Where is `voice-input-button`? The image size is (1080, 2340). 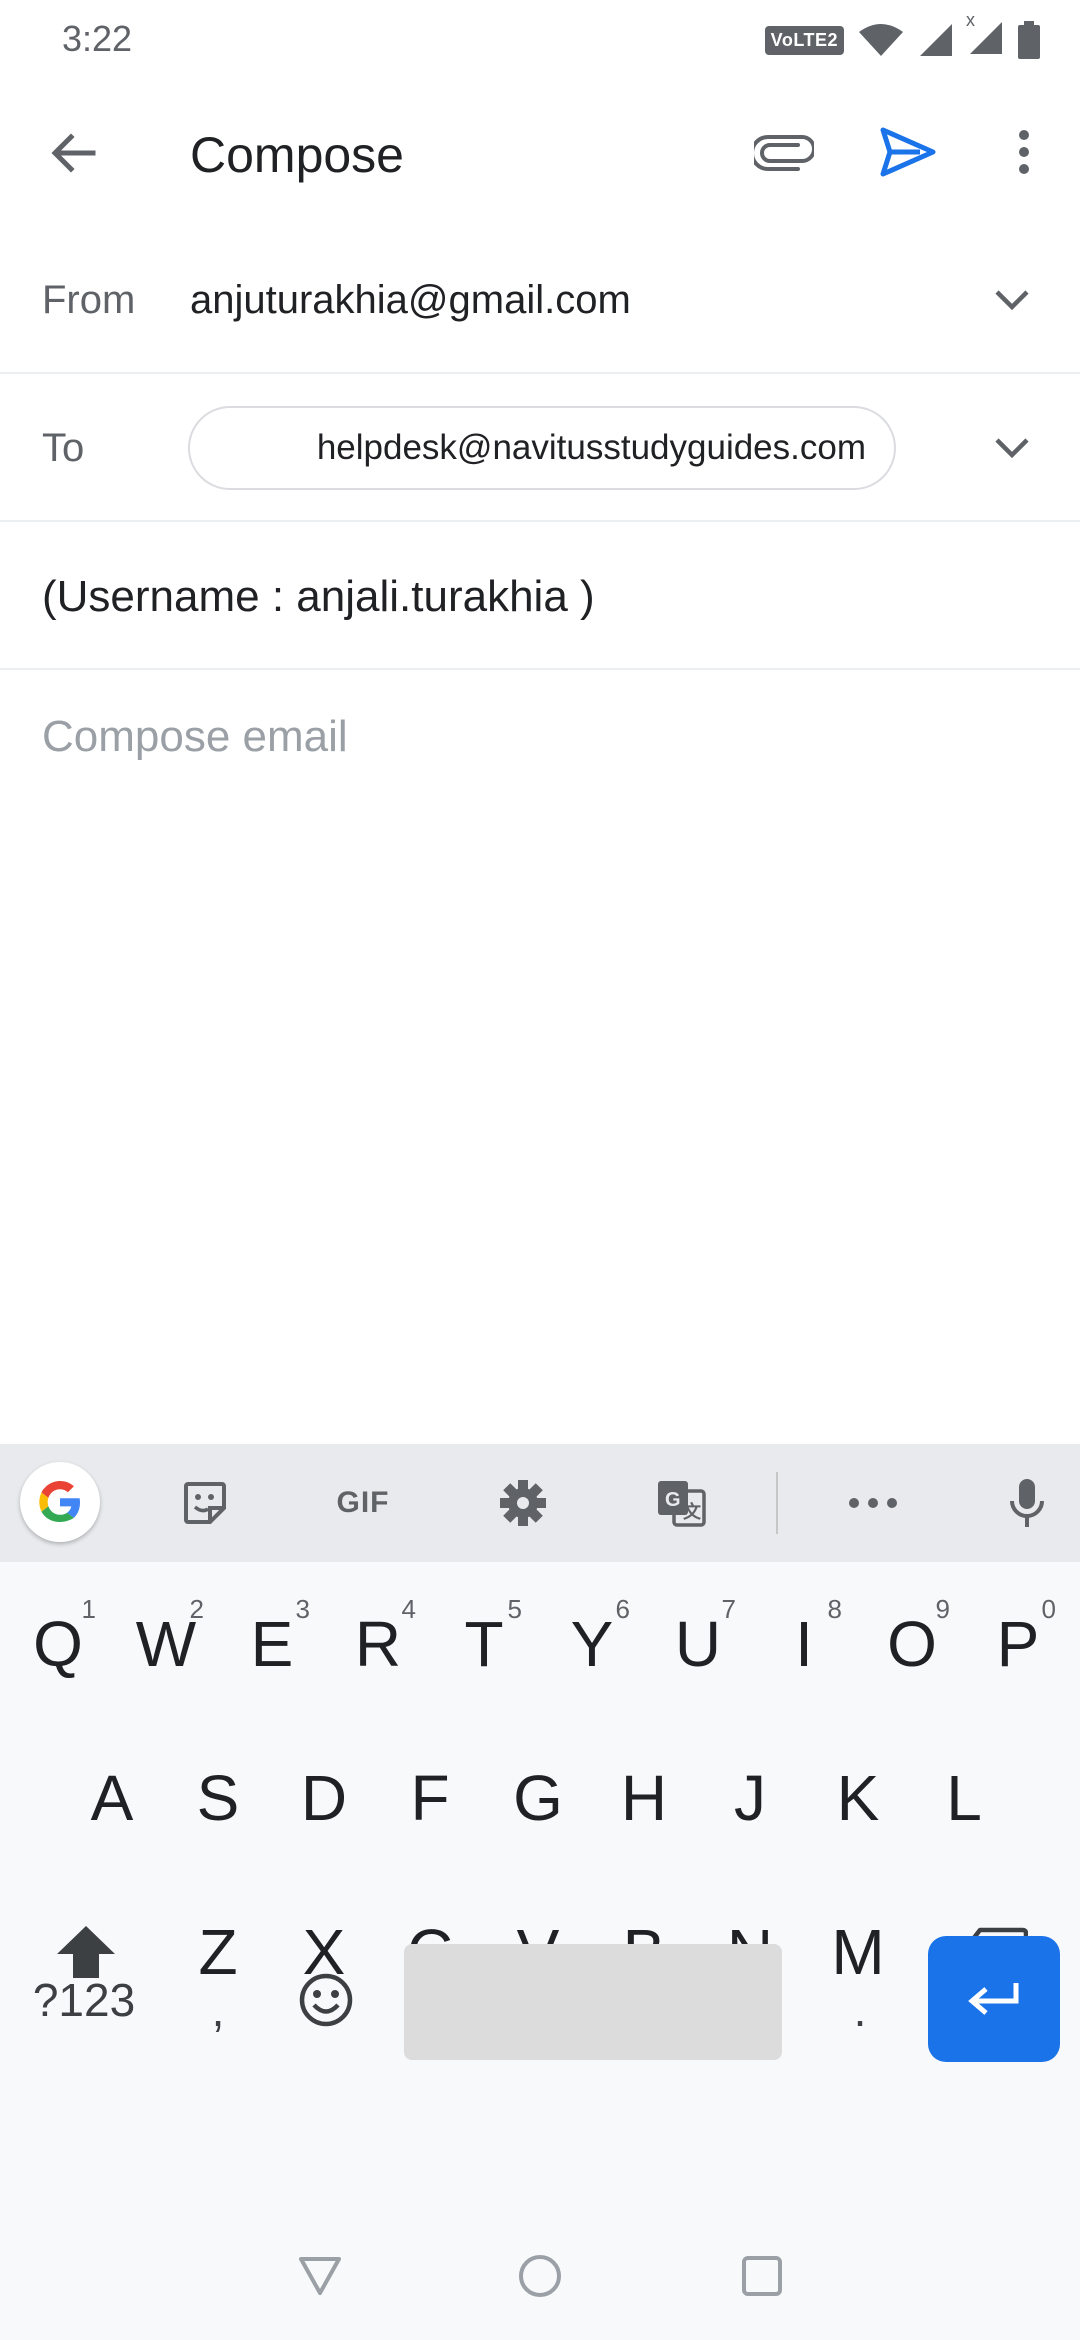 voice-input-button is located at coordinates (1027, 1503).